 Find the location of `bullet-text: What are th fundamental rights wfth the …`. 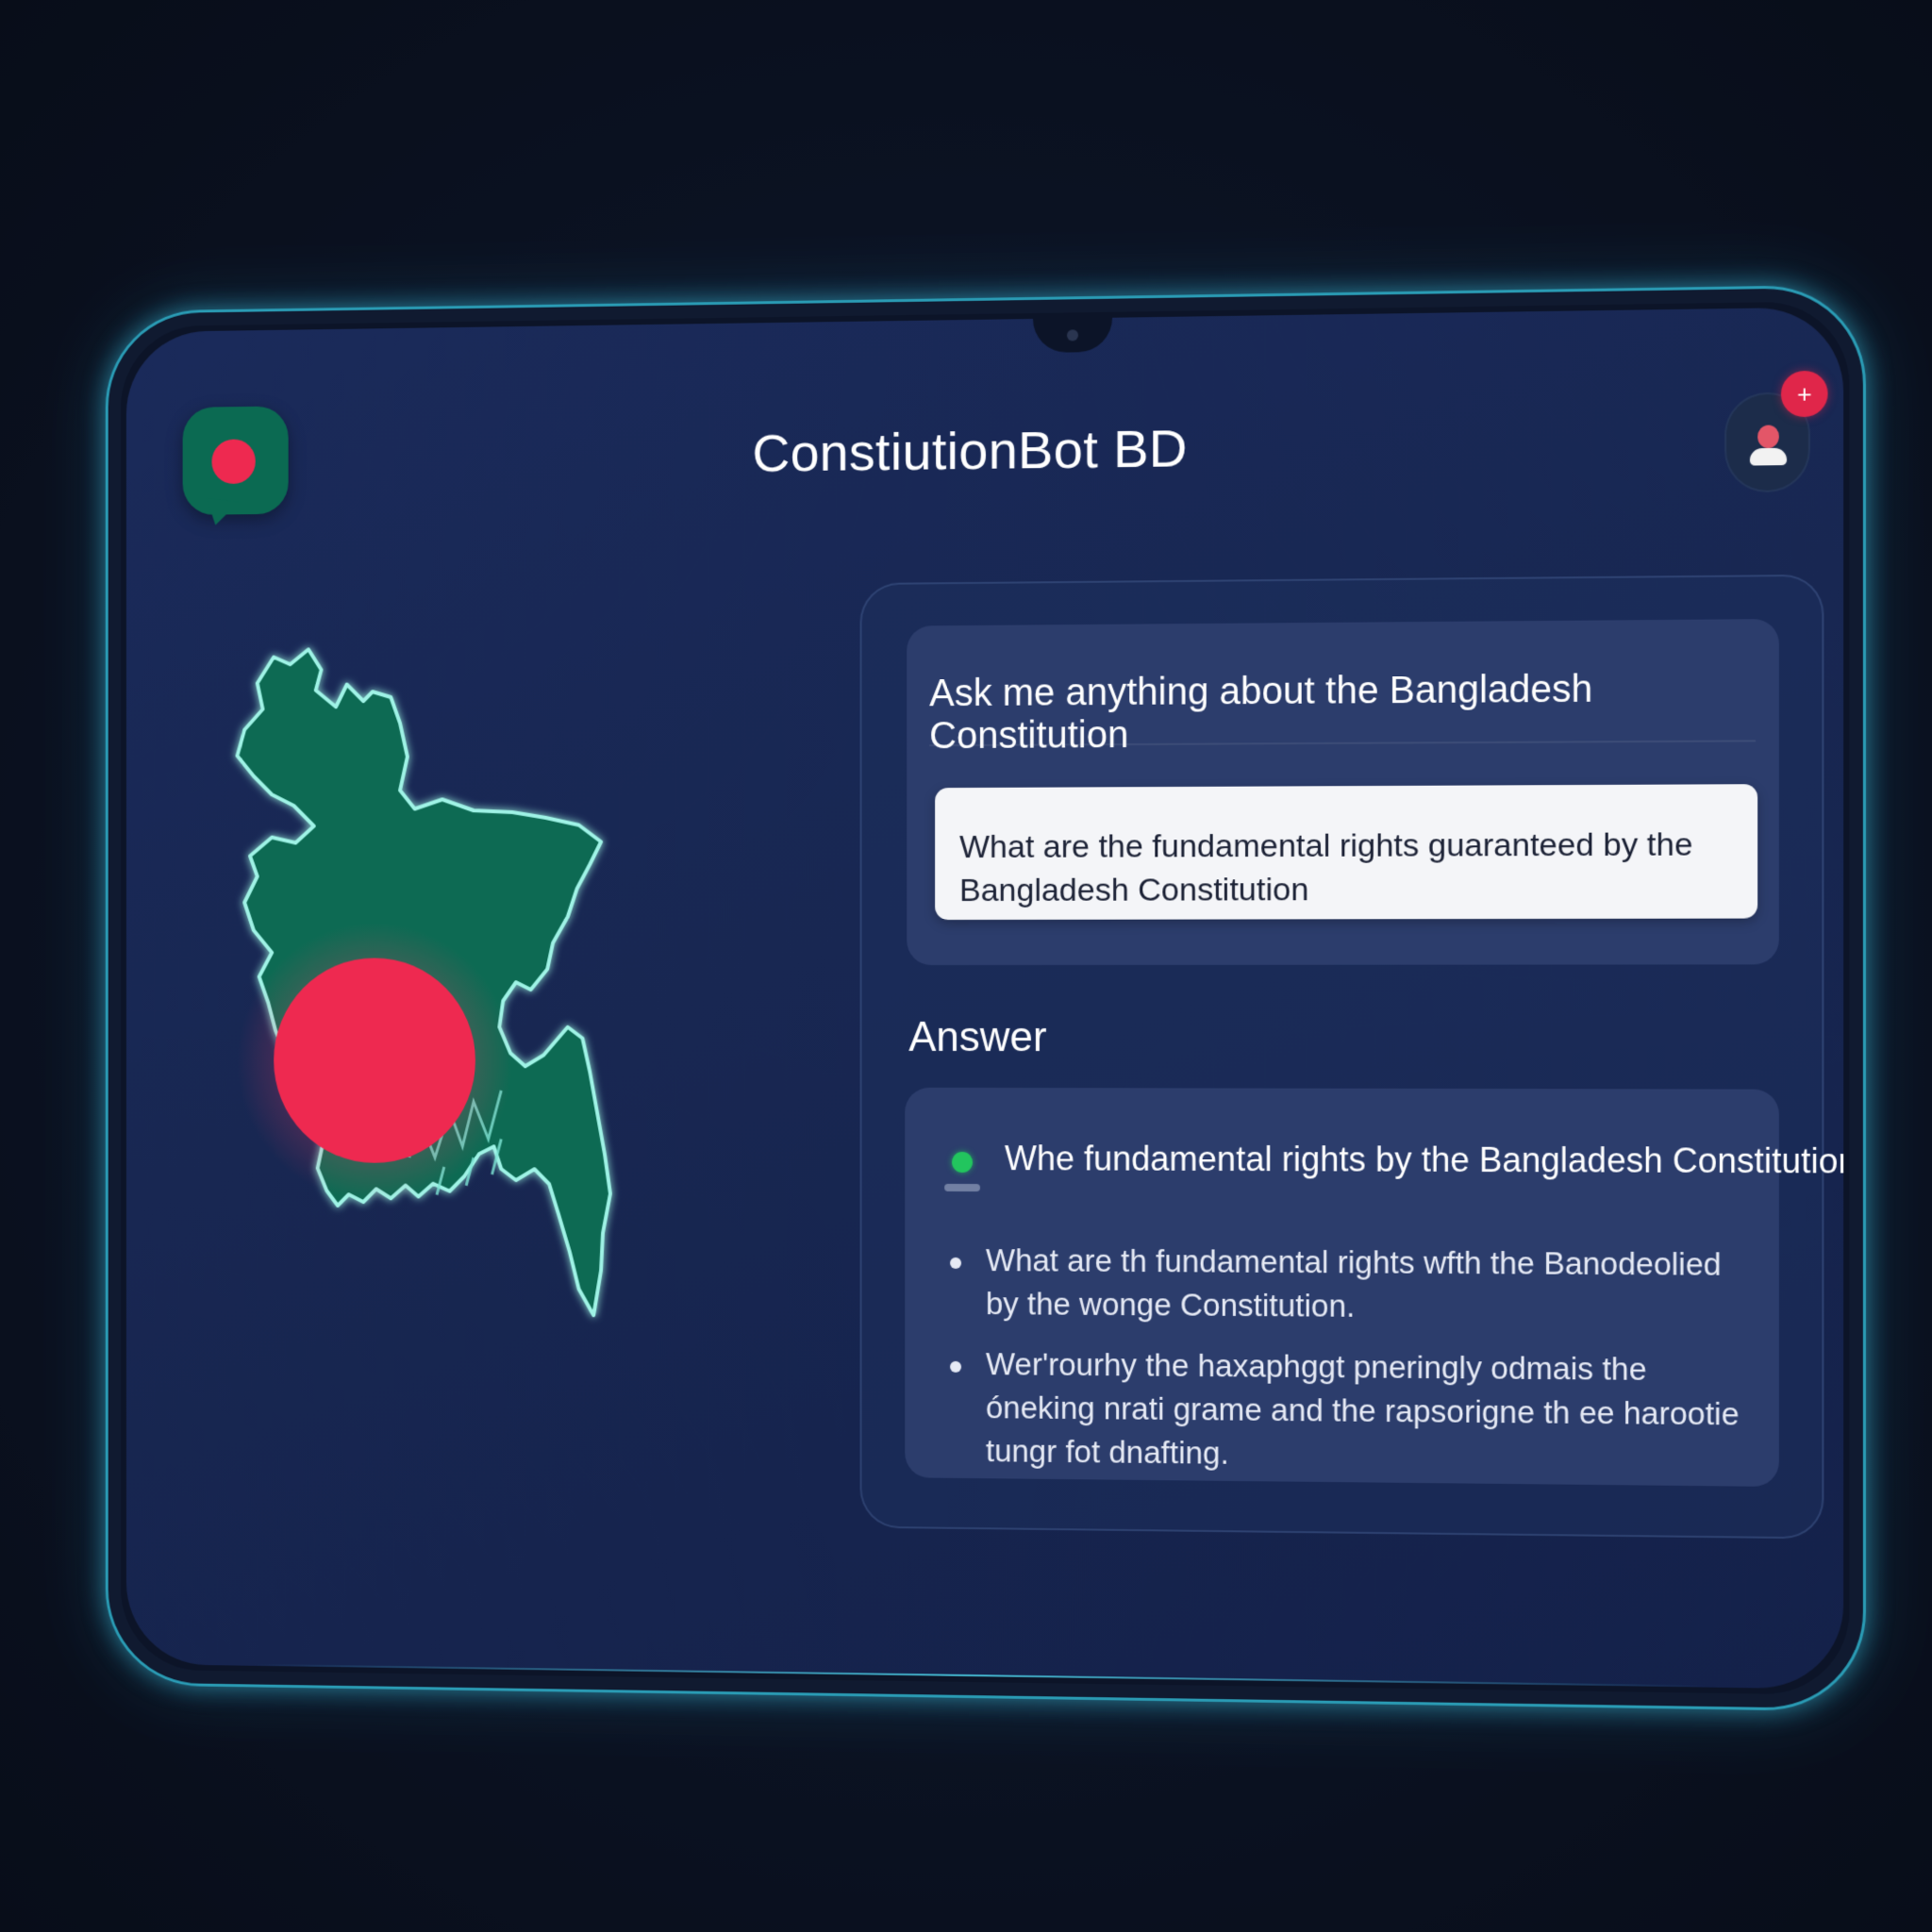

bullet-text: What are th fundamental rights wfth the … is located at coordinates (1353, 1283).